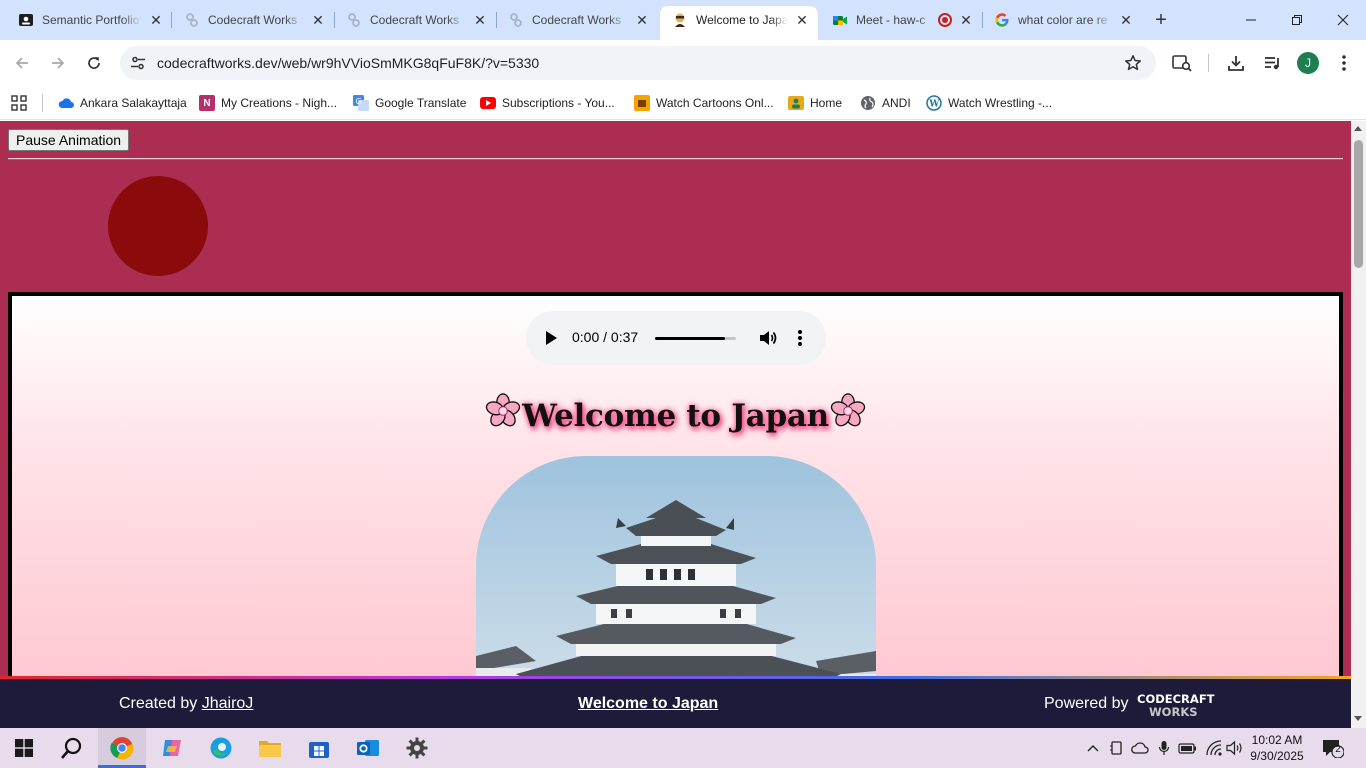 Image resolution: width=1366 pixels, height=768 pixels. What do you see at coordinates (683, 748) in the screenshot?
I see `windows-taskbar: 10:02 AM 9/30/2025 2` at bounding box center [683, 748].